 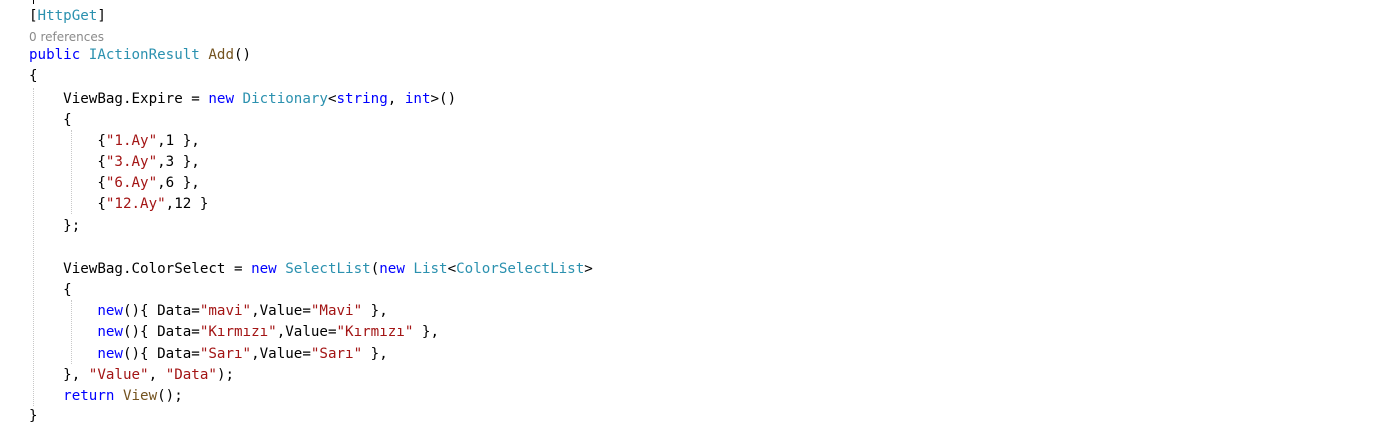 What do you see at coordinates (119, 99) in the screenshot?
I see `code-token: ViewBag.Expire =` at bounding box center [119, 99].